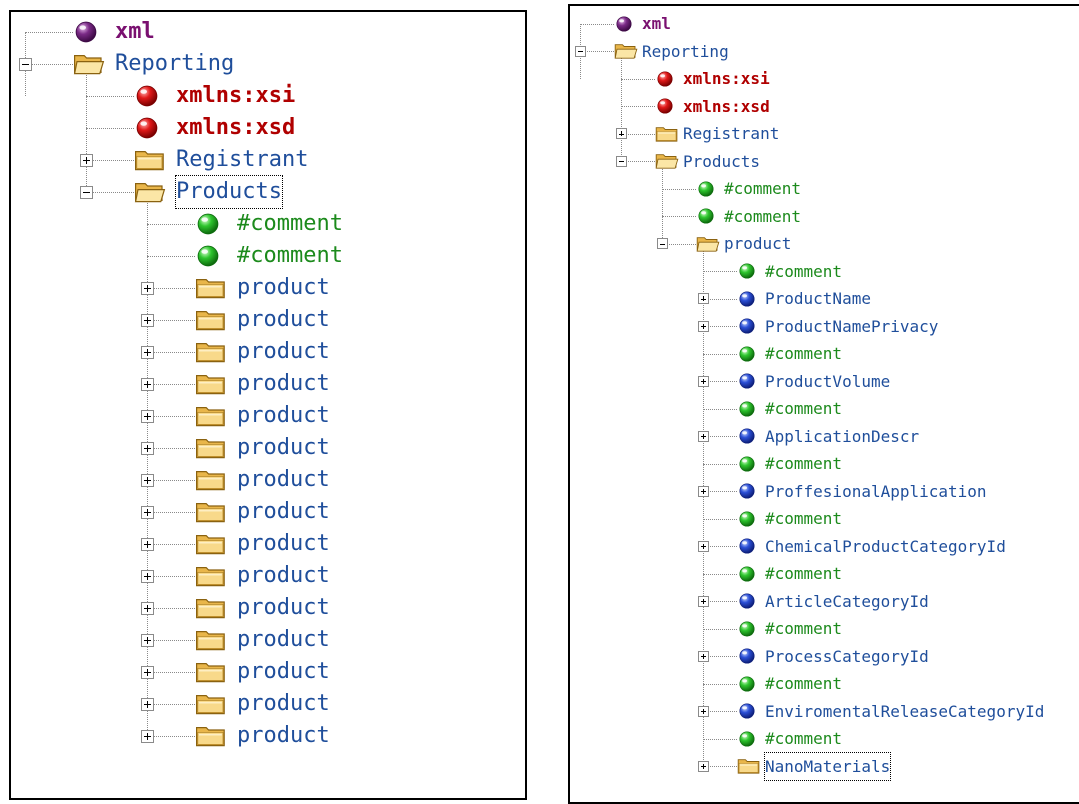 The image size is (1079, 804). Describe the element at coordinates (847, 602) in the screenshot. I see `tree-node-label: ArticleCategoryId` at that location.